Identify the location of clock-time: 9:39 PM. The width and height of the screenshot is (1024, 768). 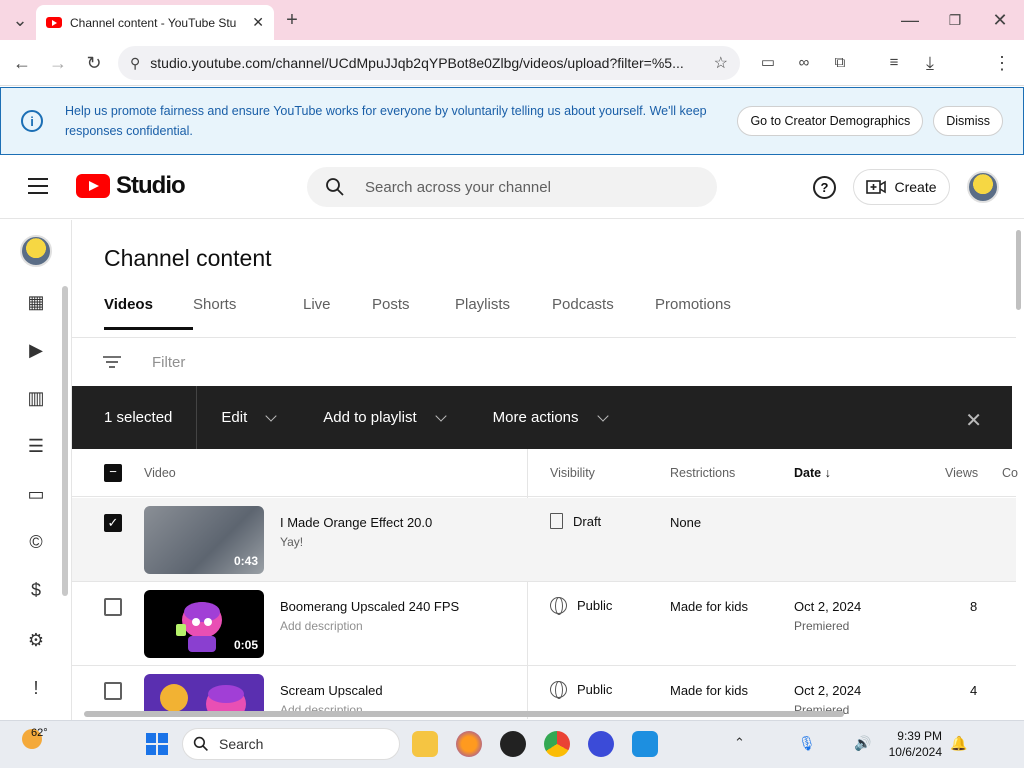
(919, 736).